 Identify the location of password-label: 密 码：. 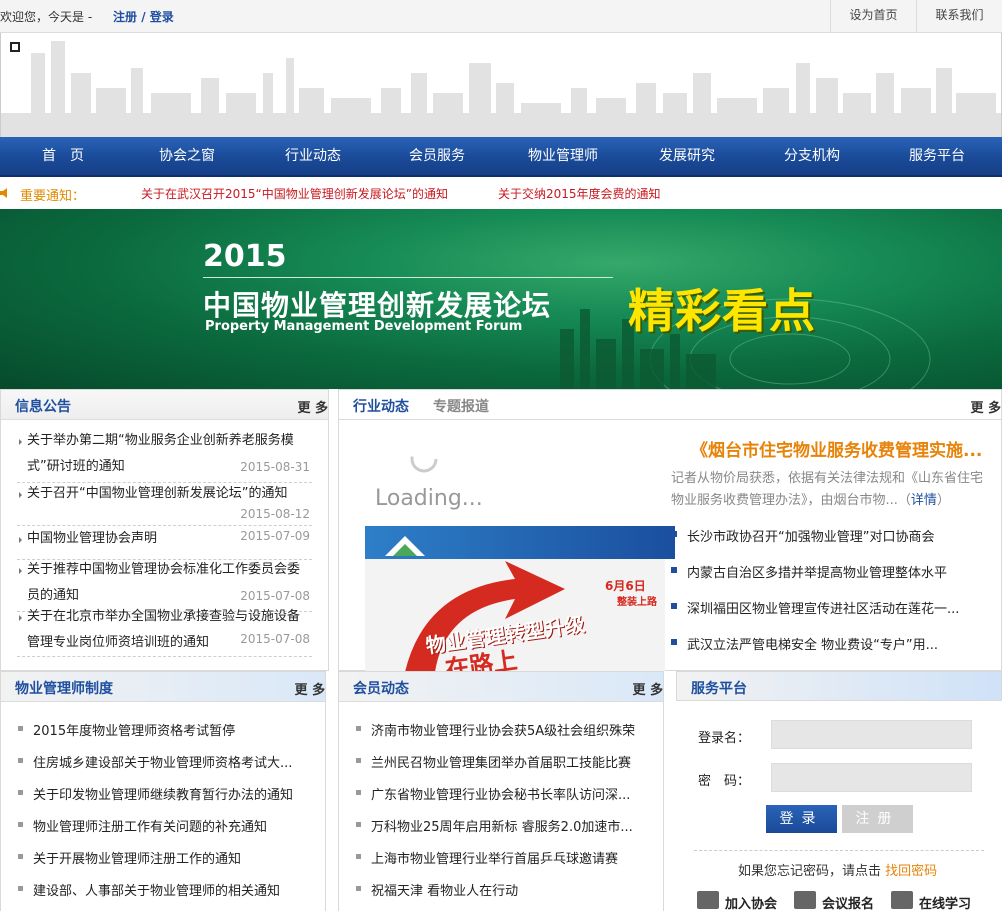
(724, 781).